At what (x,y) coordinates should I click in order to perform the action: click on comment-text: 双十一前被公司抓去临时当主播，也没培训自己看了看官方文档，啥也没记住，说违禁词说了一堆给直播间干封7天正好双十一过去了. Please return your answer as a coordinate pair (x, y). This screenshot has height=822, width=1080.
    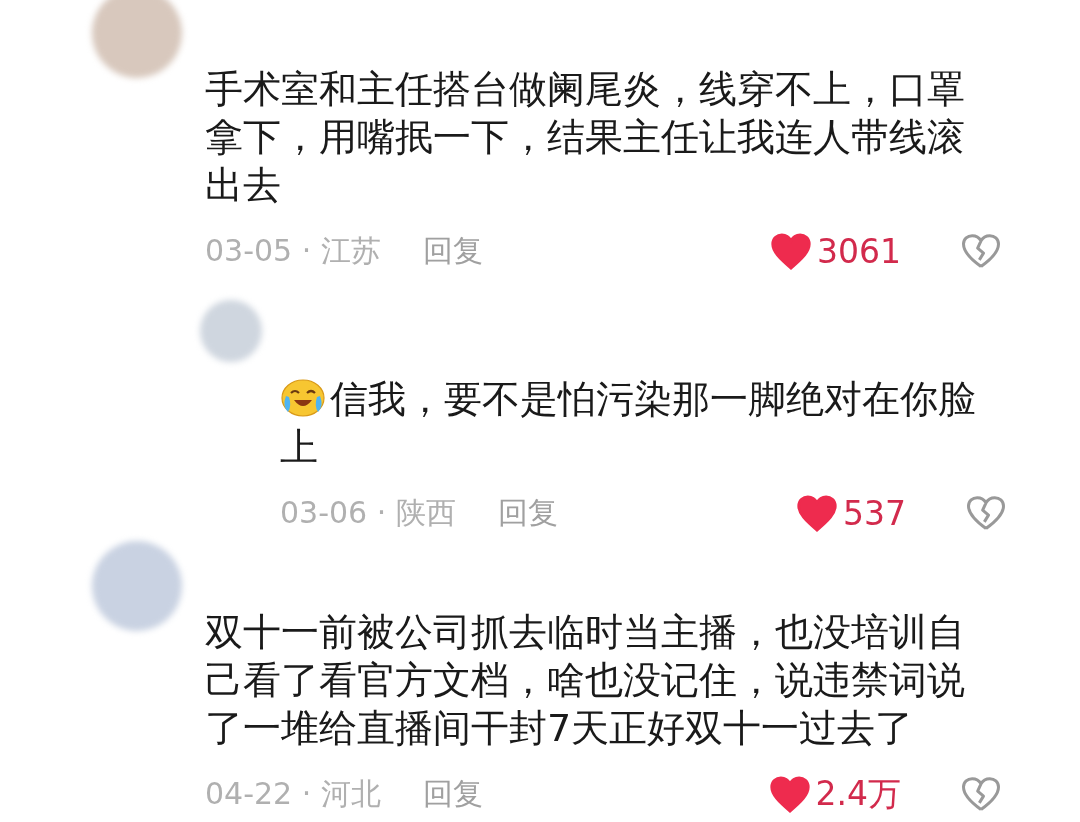
    Looking at the image, I should click on (585, 680).